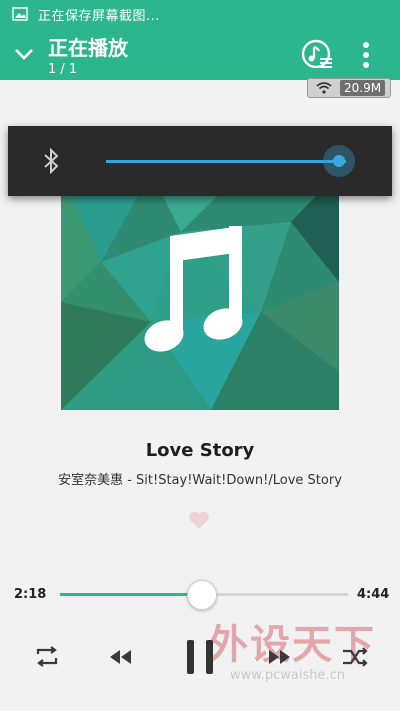 The height and width of the screenshot is (711, 400). Describe the element at coordinates (30, 594) in the screenshot. I see `elapsed-time: 2:18` at that location.